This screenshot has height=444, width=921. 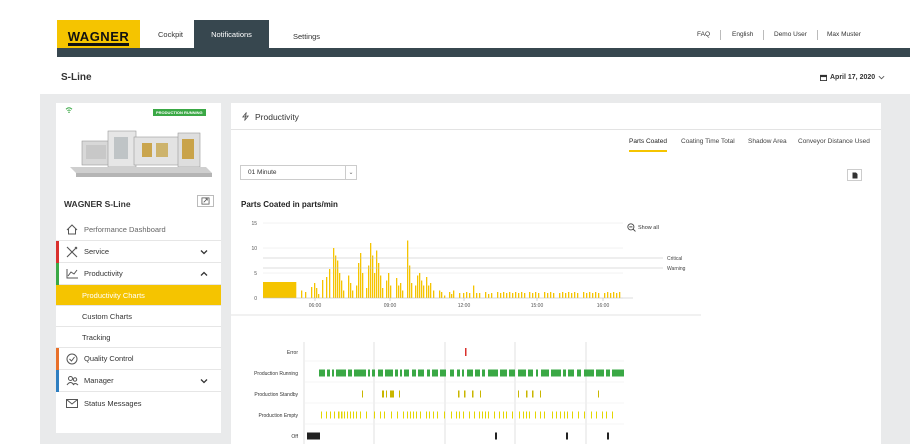 I want to click on sidebar-item-productivity: Productivity, so click(x=138, y=274).